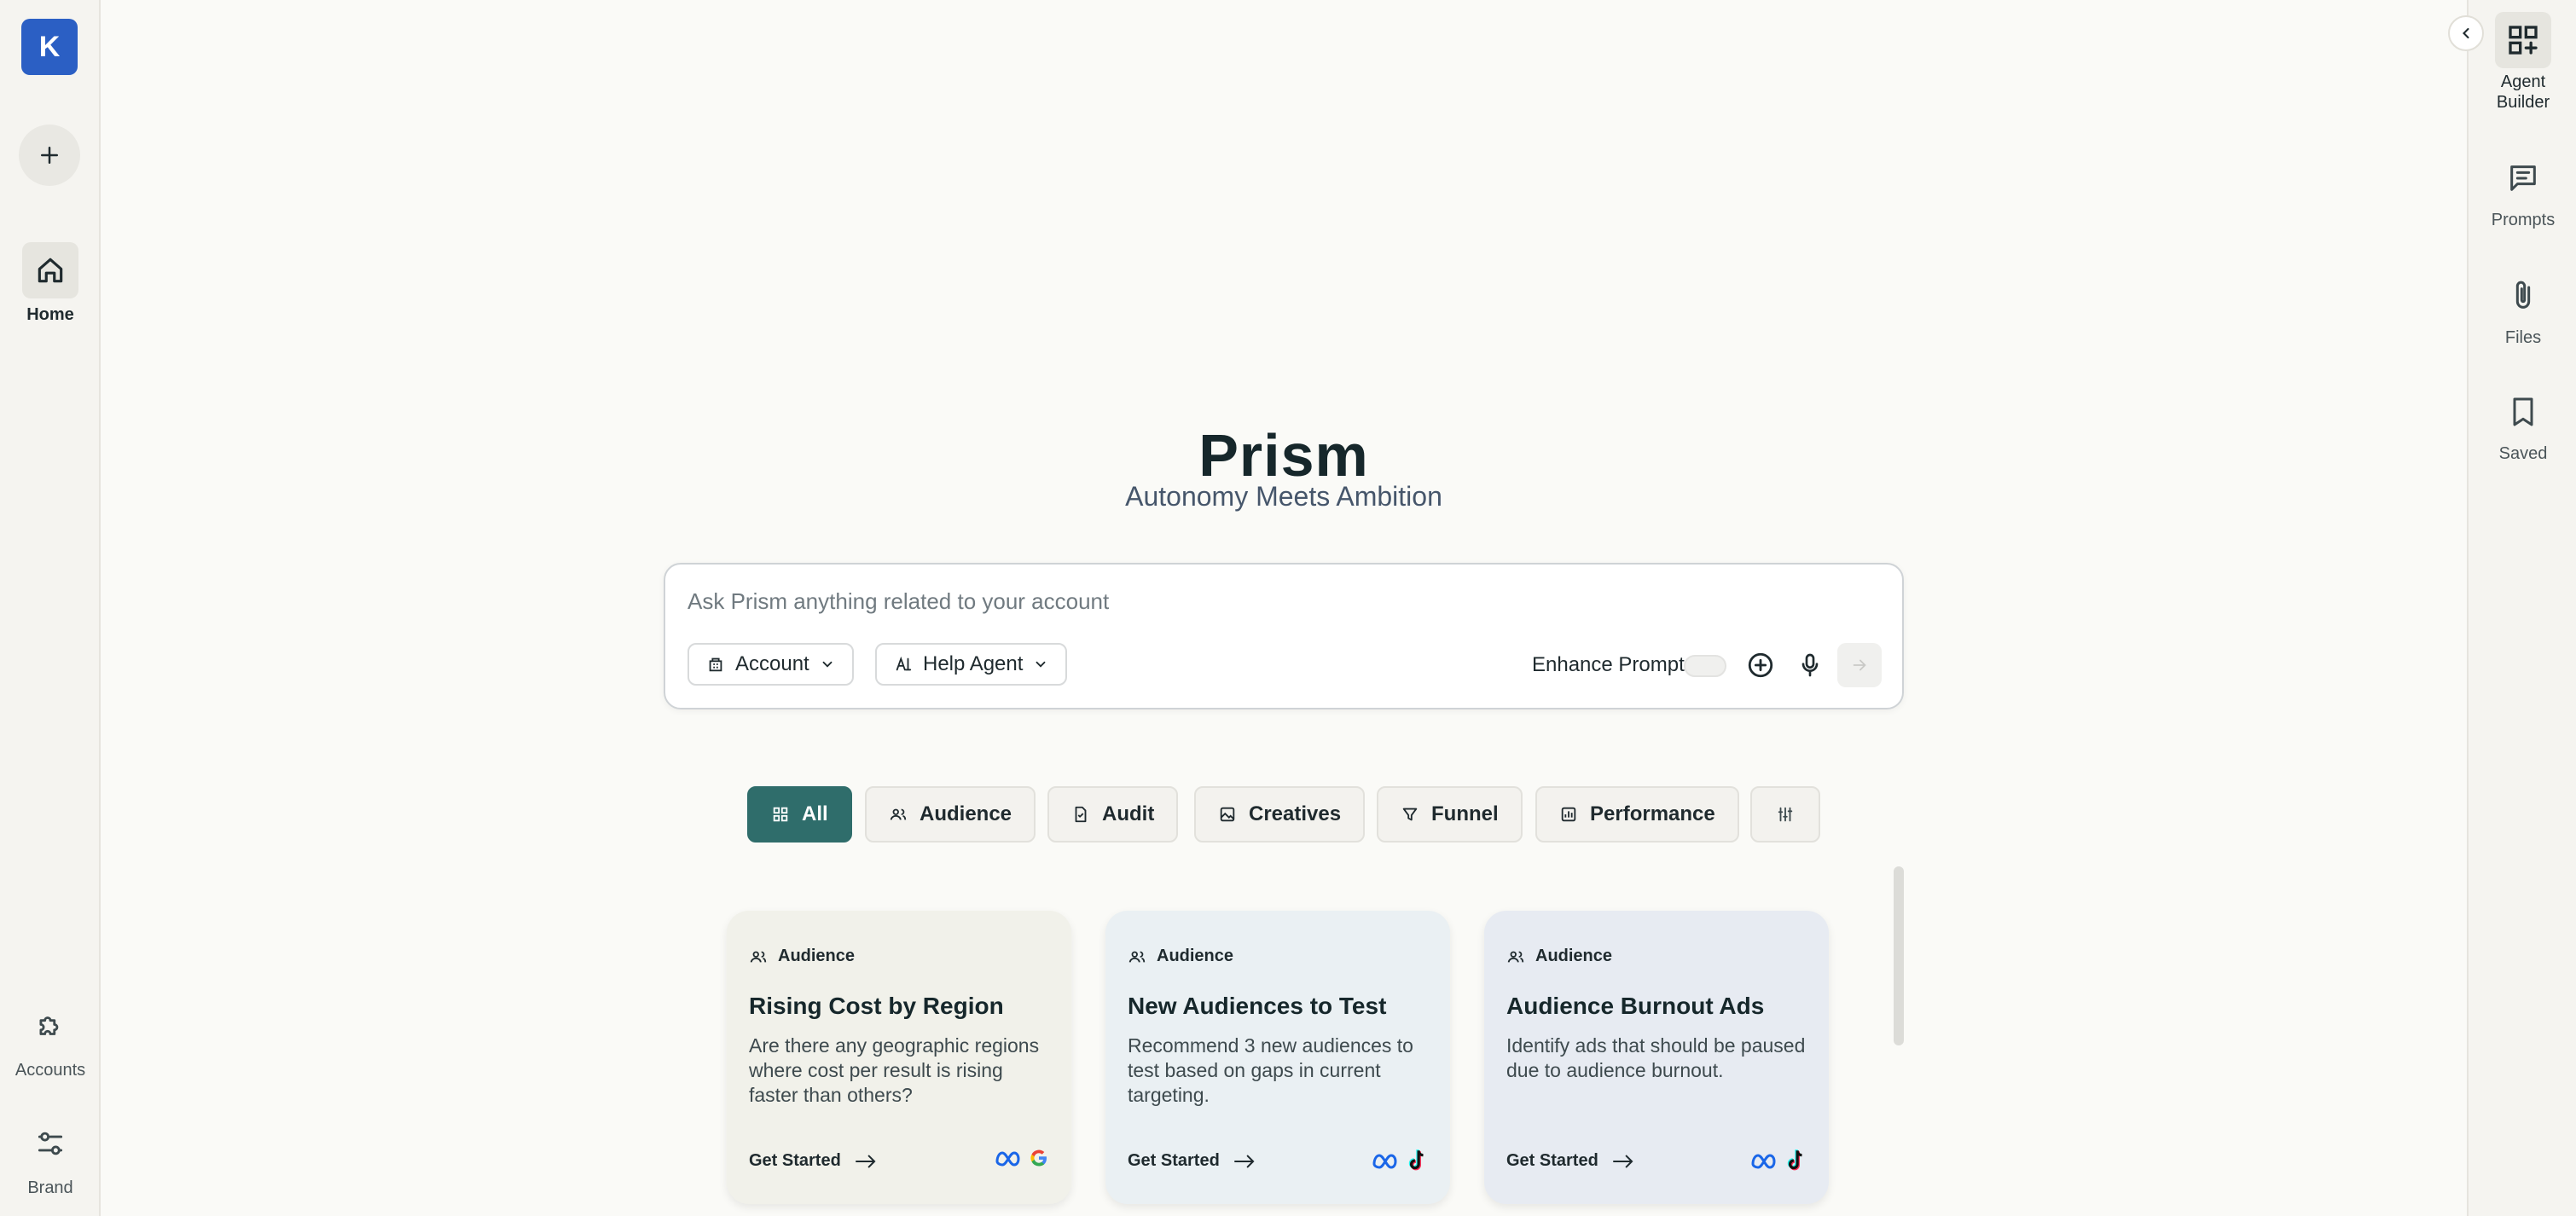 The height and width of the screenshot is (1216, 2576). Describe the element at coordinates (2523, 178) in the screenshot. I see `chat-list-icon` at that location.